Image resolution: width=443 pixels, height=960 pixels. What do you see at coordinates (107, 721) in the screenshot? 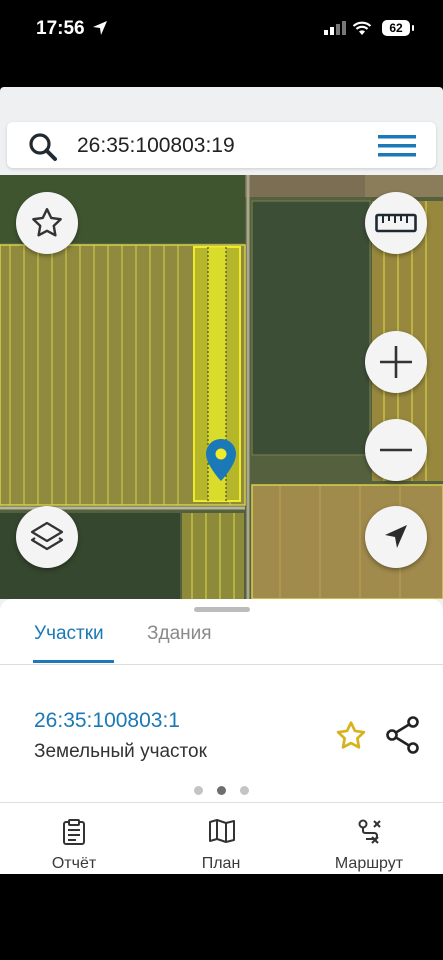
I see `parcel-cadastral-link: 26:35:100803:1` at bounding box center [107, 721].